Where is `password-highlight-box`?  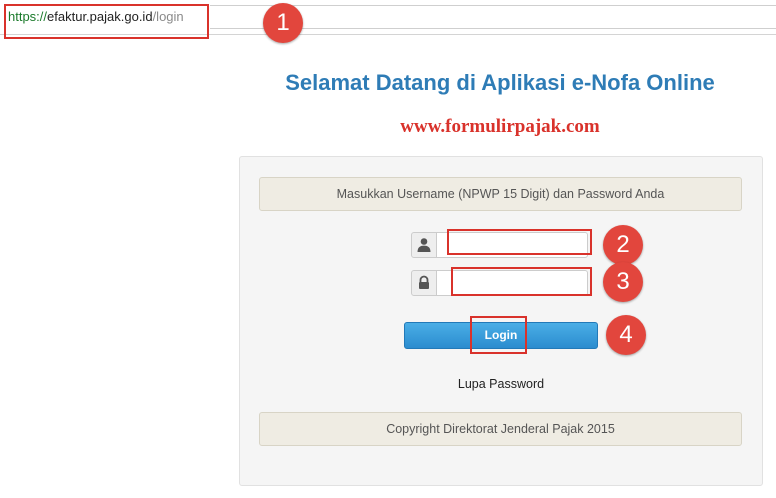 password-highlight-box is located at coordinates (521, 281).